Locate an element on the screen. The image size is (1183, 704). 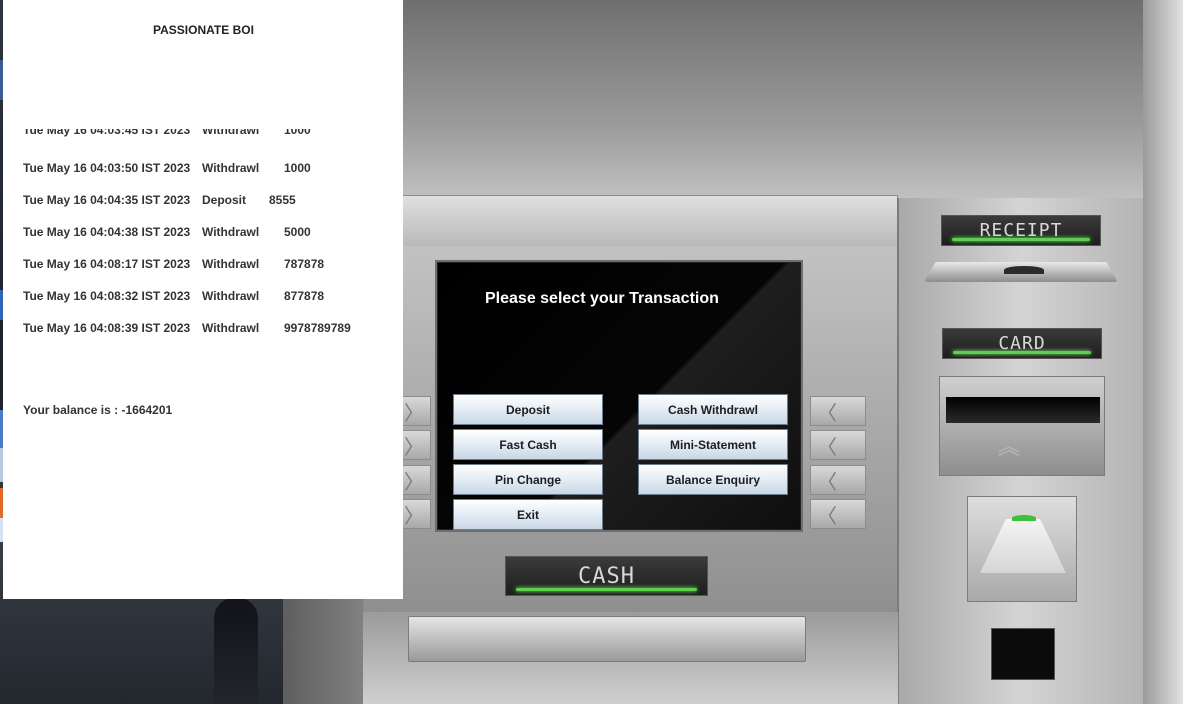
exit-button: Exit is located at coordinates (528, 514).